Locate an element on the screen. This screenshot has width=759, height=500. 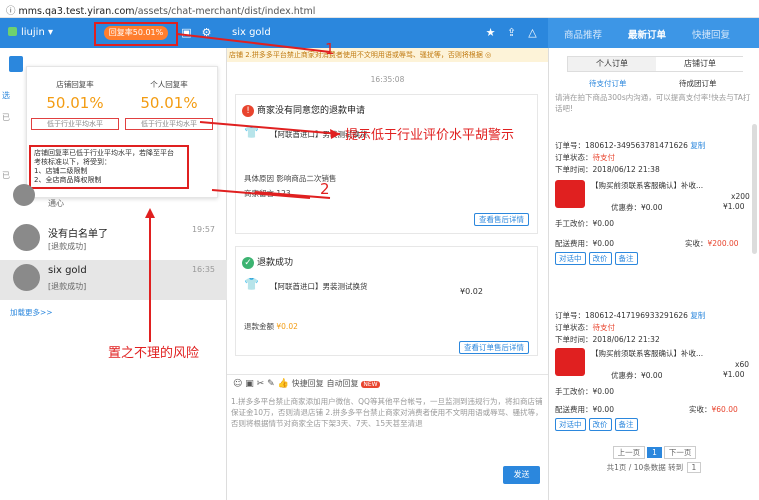
product-thumbnail is located at coordinates (570, 362).